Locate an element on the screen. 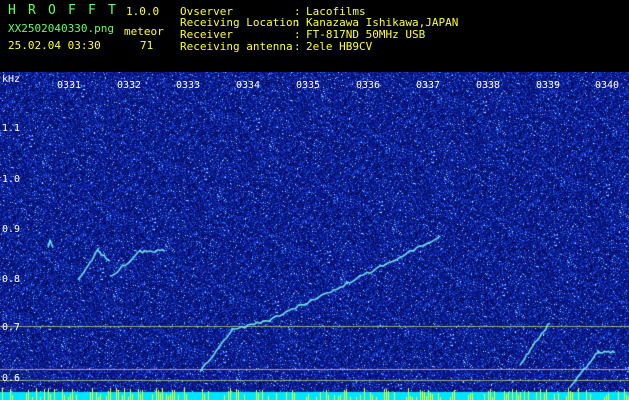  meteor-count: 71 is located at coordinates (147, 45).